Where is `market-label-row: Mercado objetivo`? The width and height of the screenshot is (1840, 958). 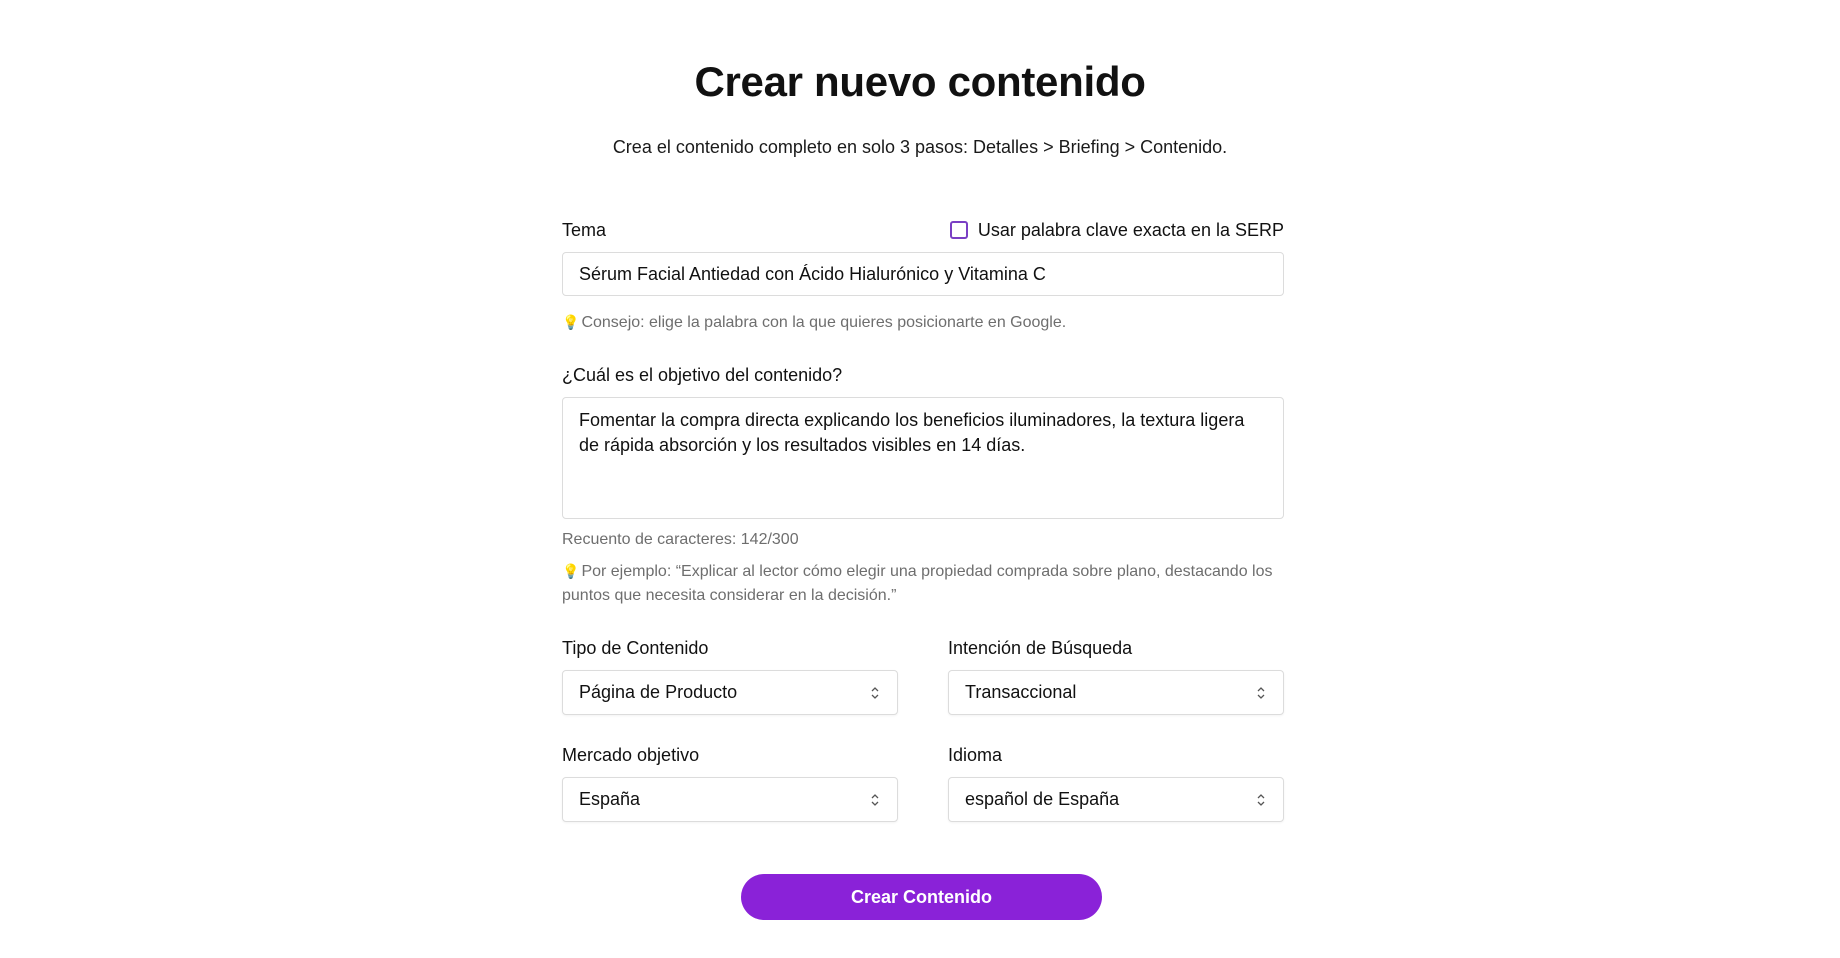
market-label-row: Mercado objetivo is located at coordinates (730, 755).